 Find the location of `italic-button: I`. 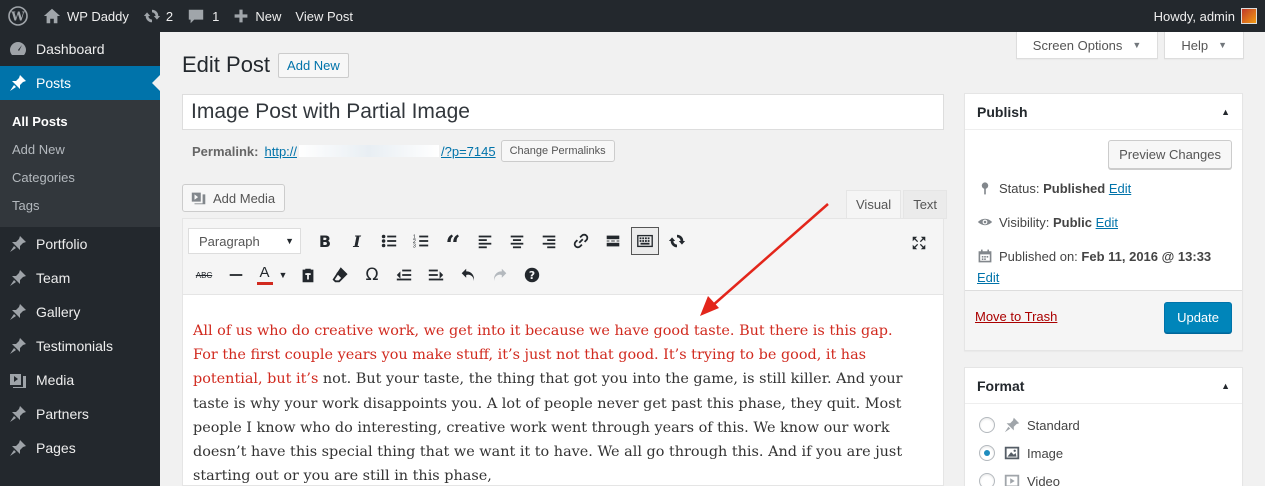

italic-button: I is located at coordinates (357, 241).